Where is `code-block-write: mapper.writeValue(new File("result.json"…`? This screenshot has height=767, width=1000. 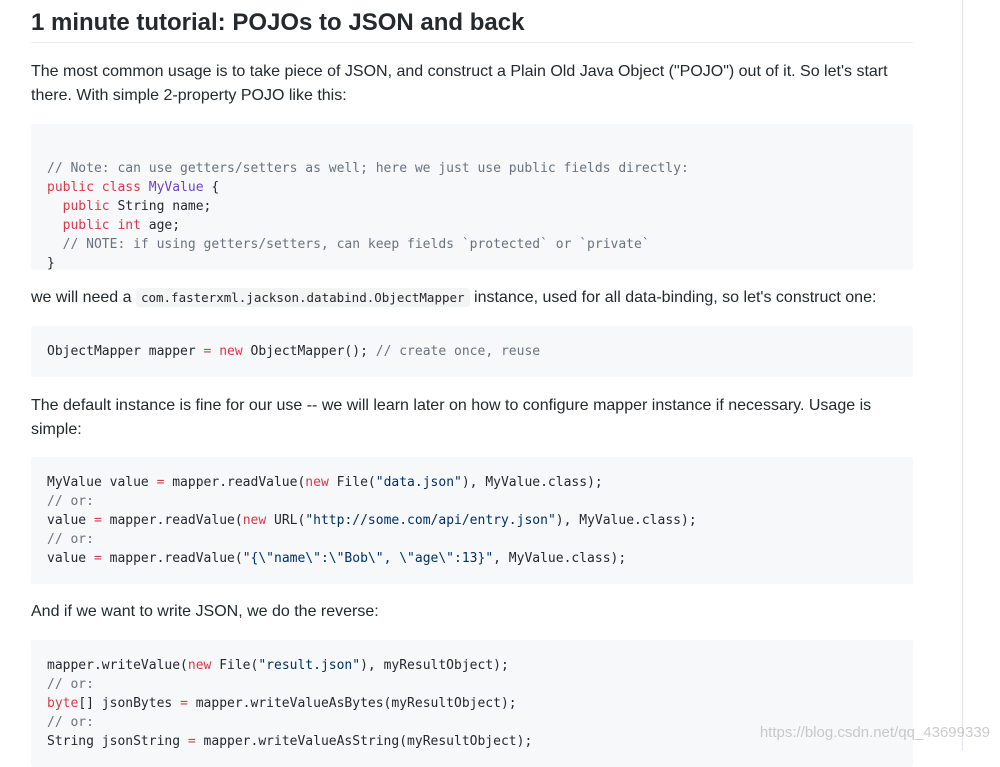
code-block-write: mapper.writeValue(new File("result.json"… is located at coordinates (472, 703).